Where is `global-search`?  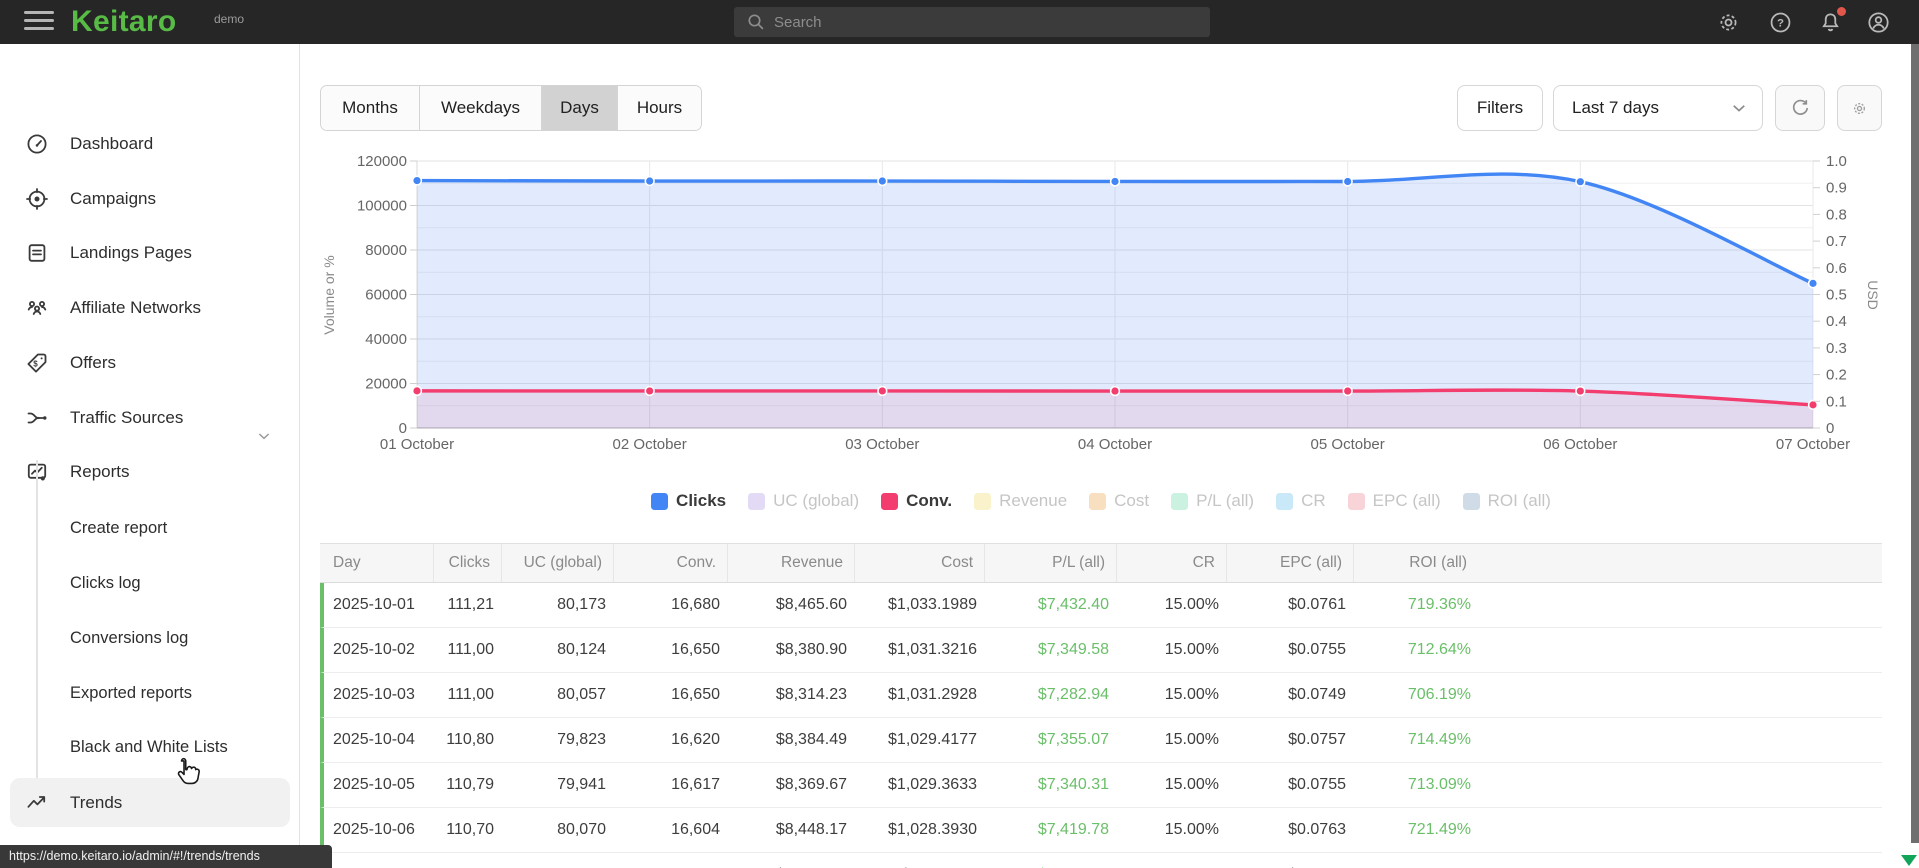 global-search is located at coordinates (972, 22).